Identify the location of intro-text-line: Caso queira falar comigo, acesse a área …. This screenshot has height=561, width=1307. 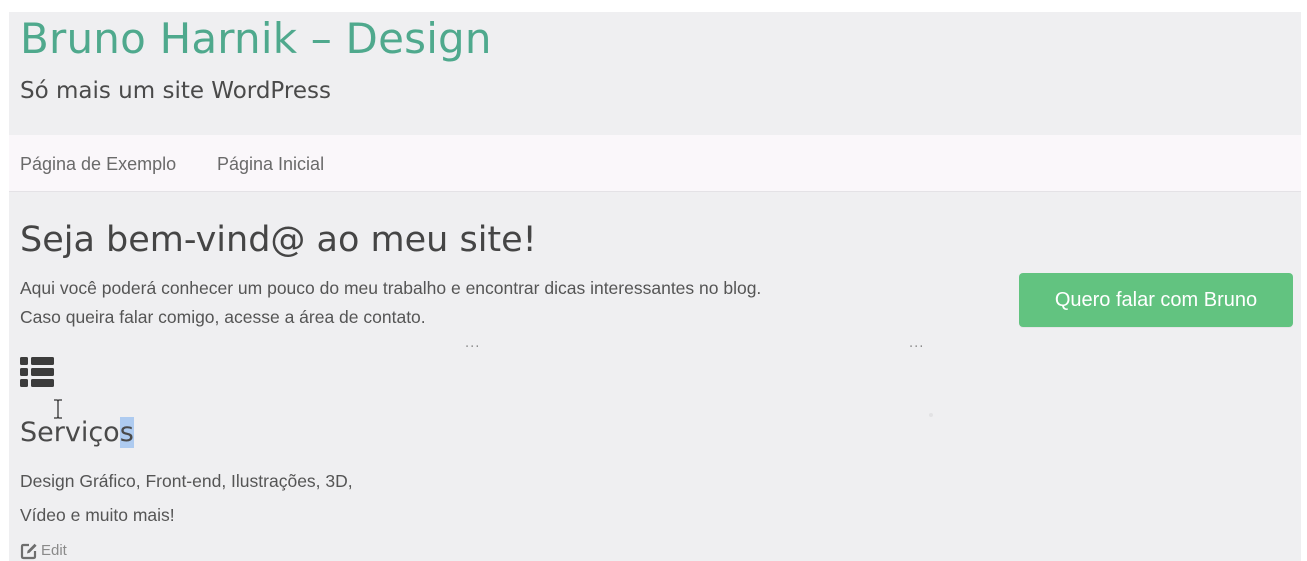
(223, 317).